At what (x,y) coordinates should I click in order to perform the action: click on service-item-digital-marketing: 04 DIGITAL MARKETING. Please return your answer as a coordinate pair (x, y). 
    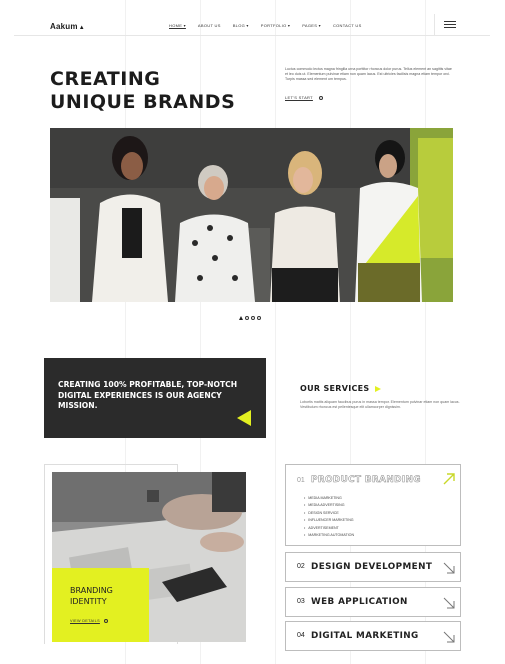
    Looking at the image, I should click on (373, 636).